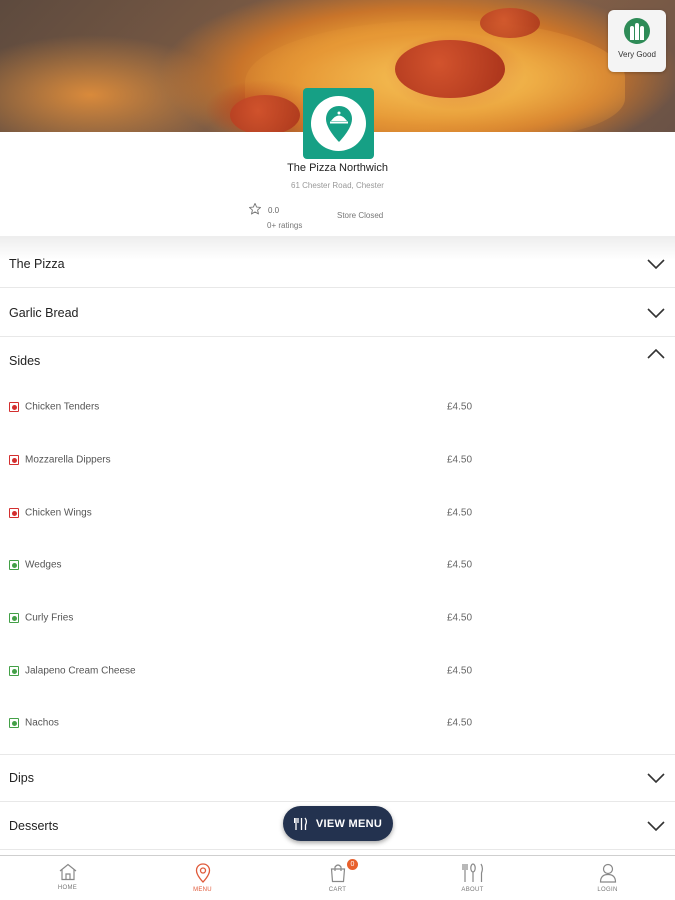 The height and width of the screenshot is (900, 675). What do you see at coordinates (202, 873) in the screenshot?
I see `location-pin-icon` at bounding box center [202, 873].